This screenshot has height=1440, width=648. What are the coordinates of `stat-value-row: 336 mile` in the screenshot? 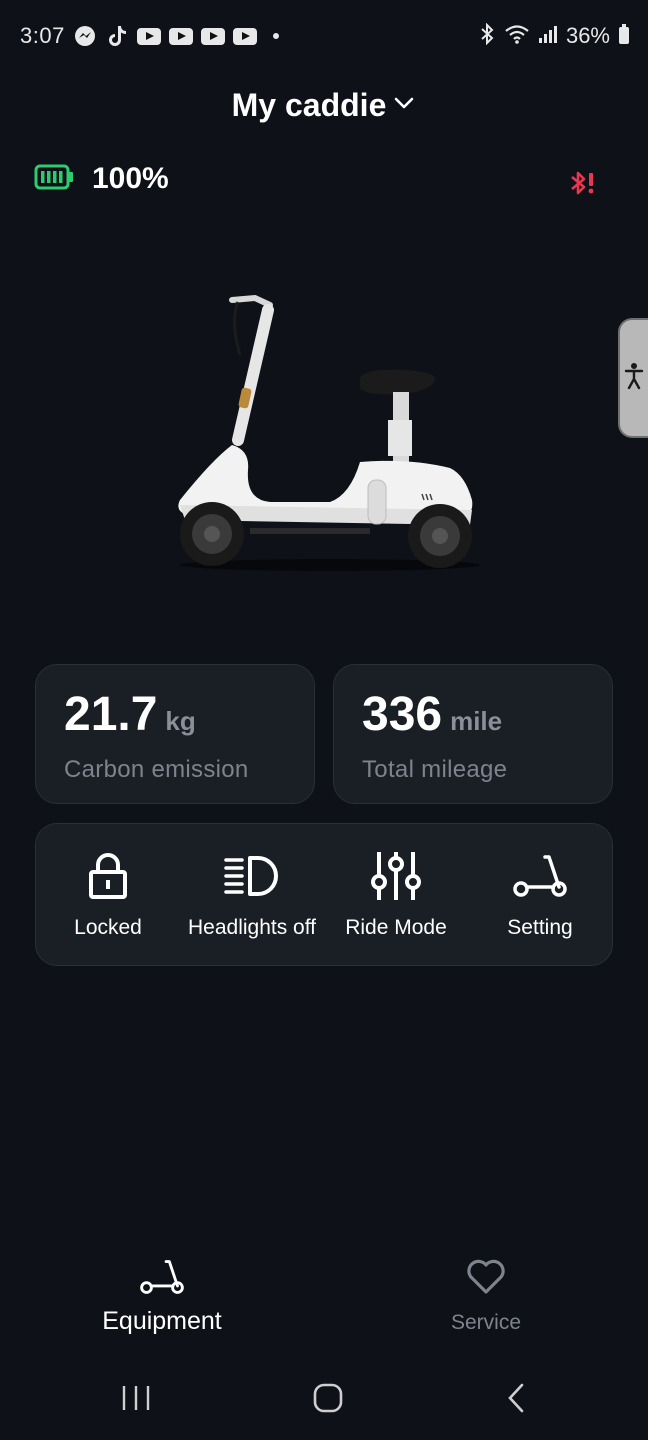 It's located at (473, 714).